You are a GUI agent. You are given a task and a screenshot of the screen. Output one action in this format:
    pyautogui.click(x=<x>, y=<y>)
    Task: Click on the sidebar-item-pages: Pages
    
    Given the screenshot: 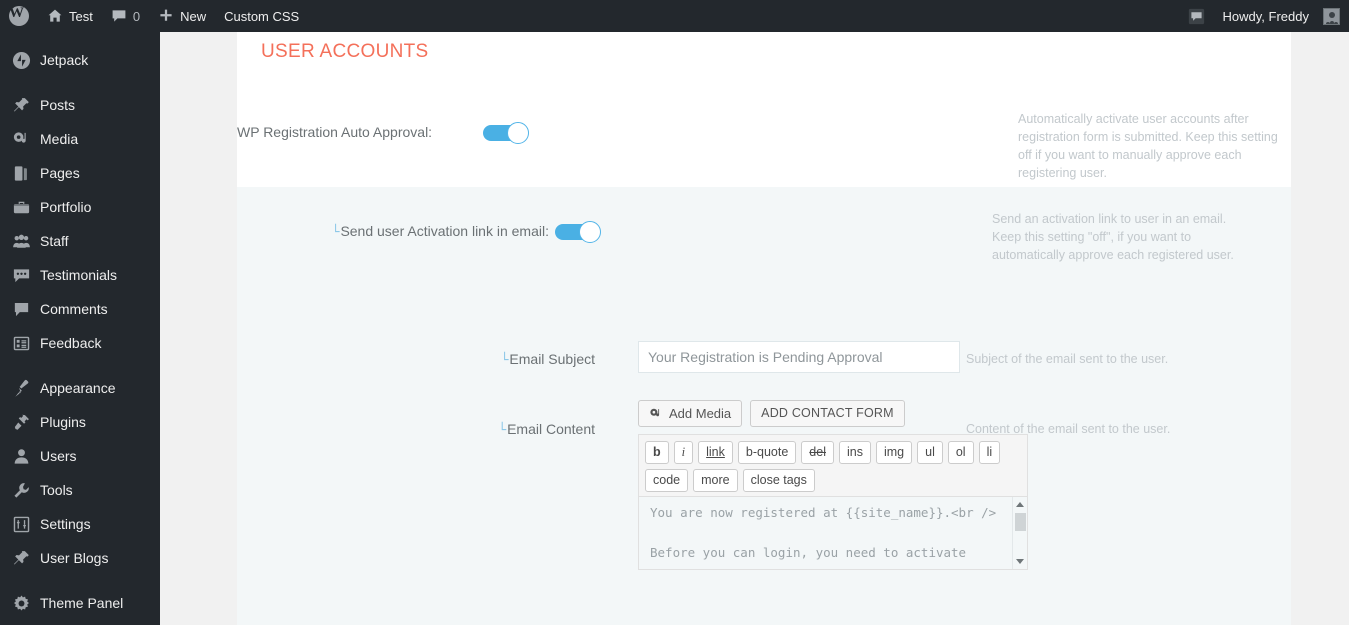 What is the action you would take?
    pyautogui.click(x=80, y=173)
    